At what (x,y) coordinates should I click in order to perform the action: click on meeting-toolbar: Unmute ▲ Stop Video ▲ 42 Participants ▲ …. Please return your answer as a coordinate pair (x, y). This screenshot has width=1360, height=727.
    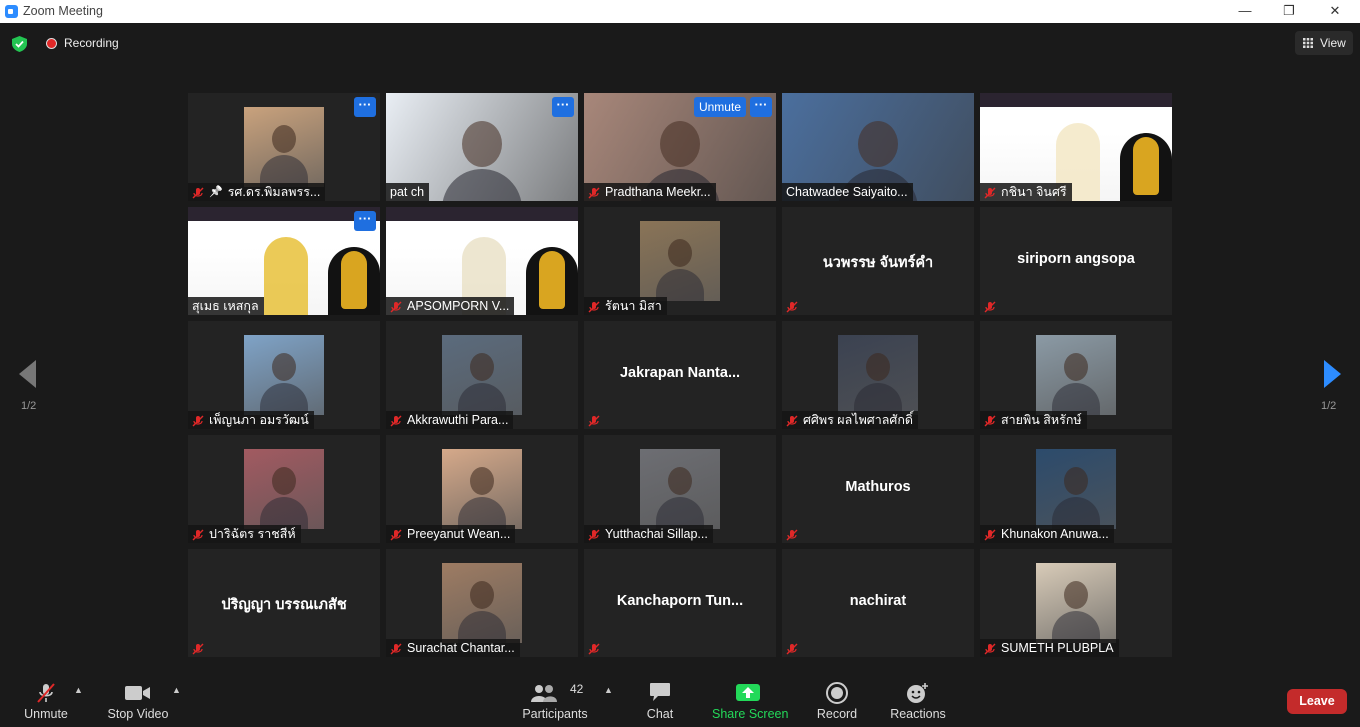
    Looking at the image, I should click on (680, 701).